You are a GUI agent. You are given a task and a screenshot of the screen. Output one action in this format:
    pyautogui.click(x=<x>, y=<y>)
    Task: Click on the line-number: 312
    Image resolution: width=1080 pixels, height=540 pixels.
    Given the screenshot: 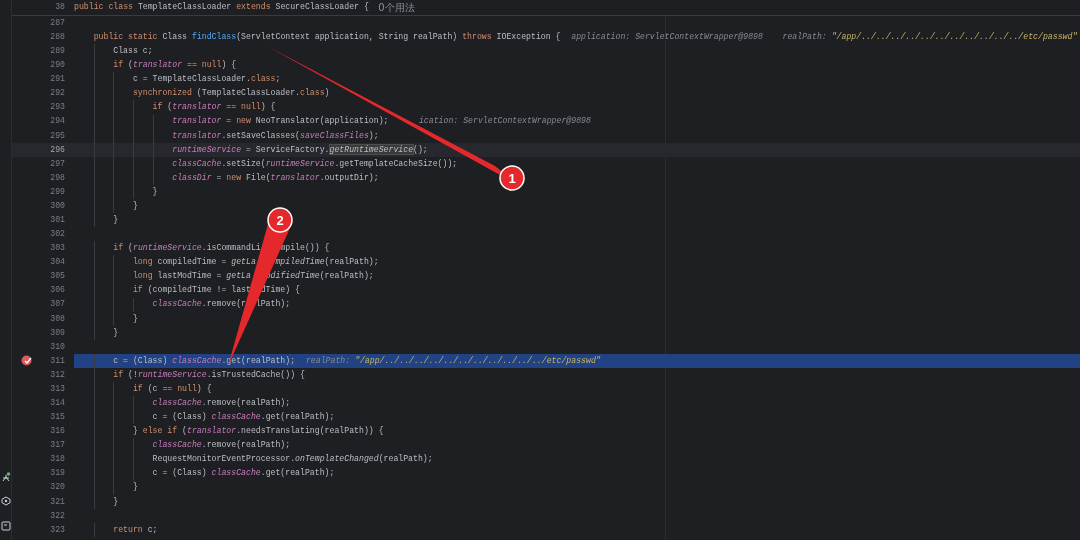 What is the action you would take?
    pyautogui.click(x=57, y=374)
    